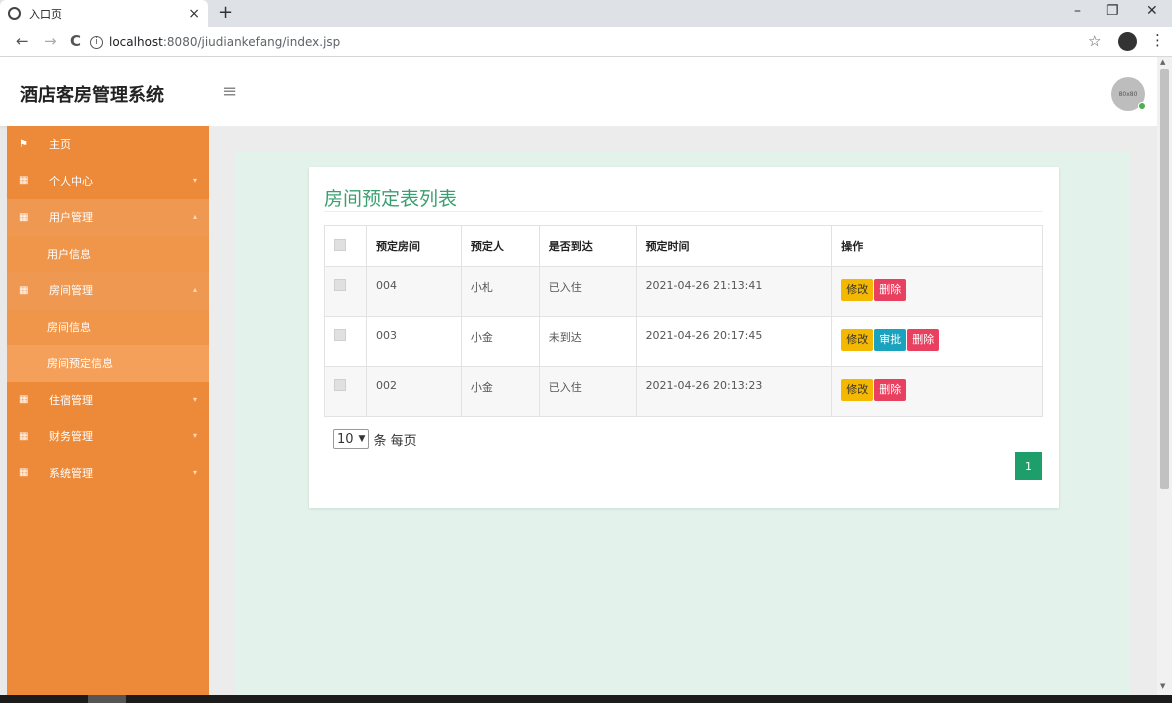  Describe the element at coordinates (107, 699) in the screenshot. I see `taskbar-item` at that location.